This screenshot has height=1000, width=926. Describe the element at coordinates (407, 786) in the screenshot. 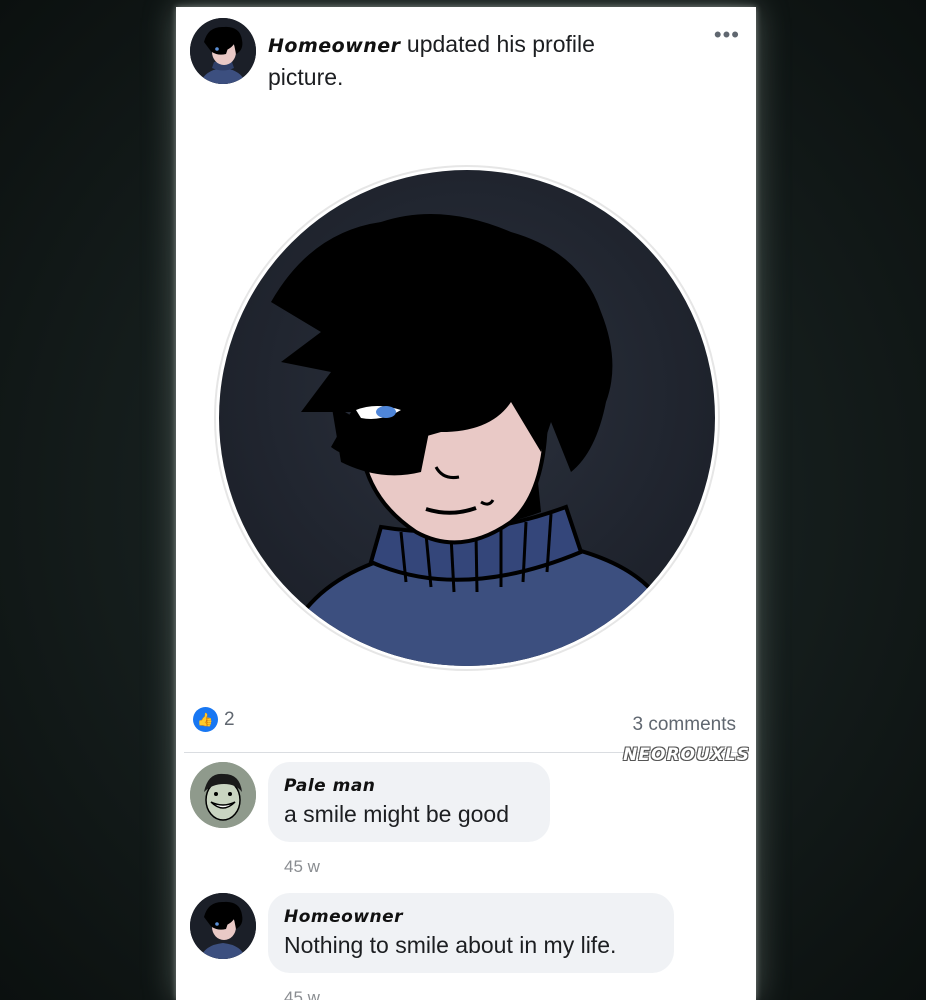

I see `comment-author: Pale man` at that location.